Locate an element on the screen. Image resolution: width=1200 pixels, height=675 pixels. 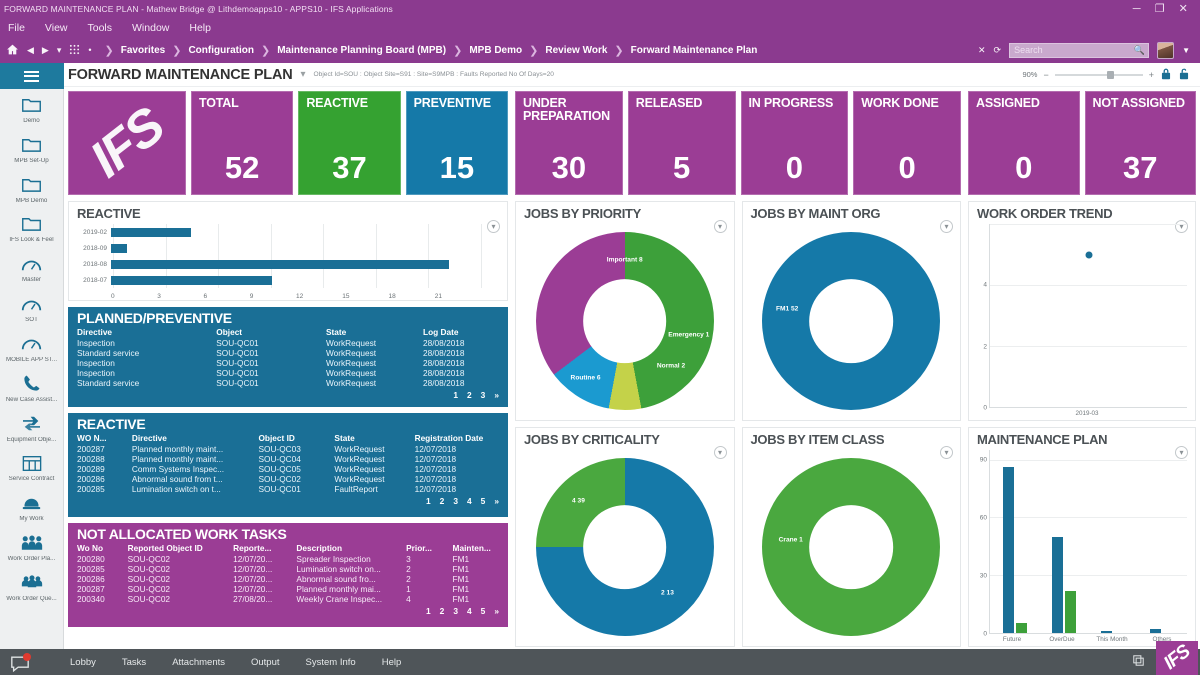
avatar is located at coordinates (1166, 50).